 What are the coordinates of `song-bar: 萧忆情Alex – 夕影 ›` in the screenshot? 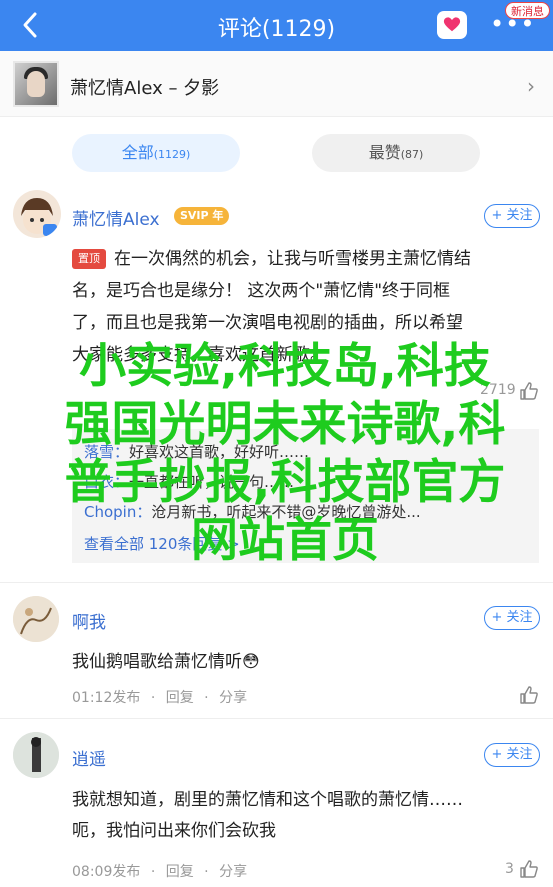 It's located at (276, 84).